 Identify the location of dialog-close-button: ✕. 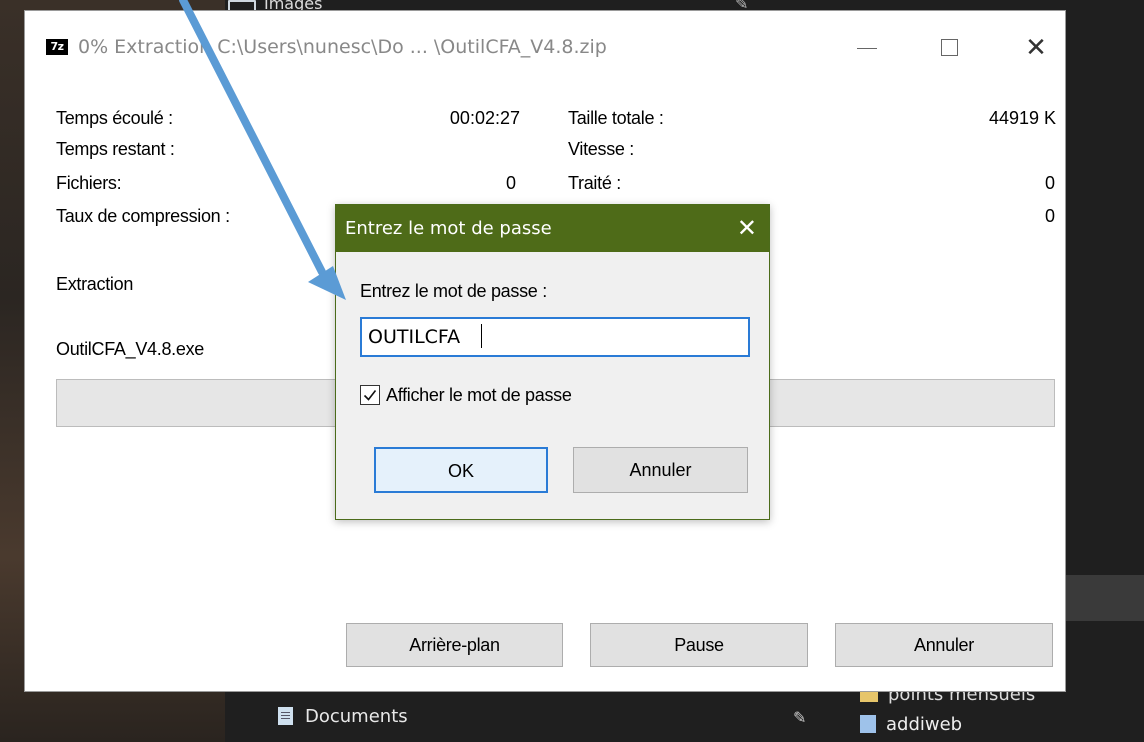
(747, 228).